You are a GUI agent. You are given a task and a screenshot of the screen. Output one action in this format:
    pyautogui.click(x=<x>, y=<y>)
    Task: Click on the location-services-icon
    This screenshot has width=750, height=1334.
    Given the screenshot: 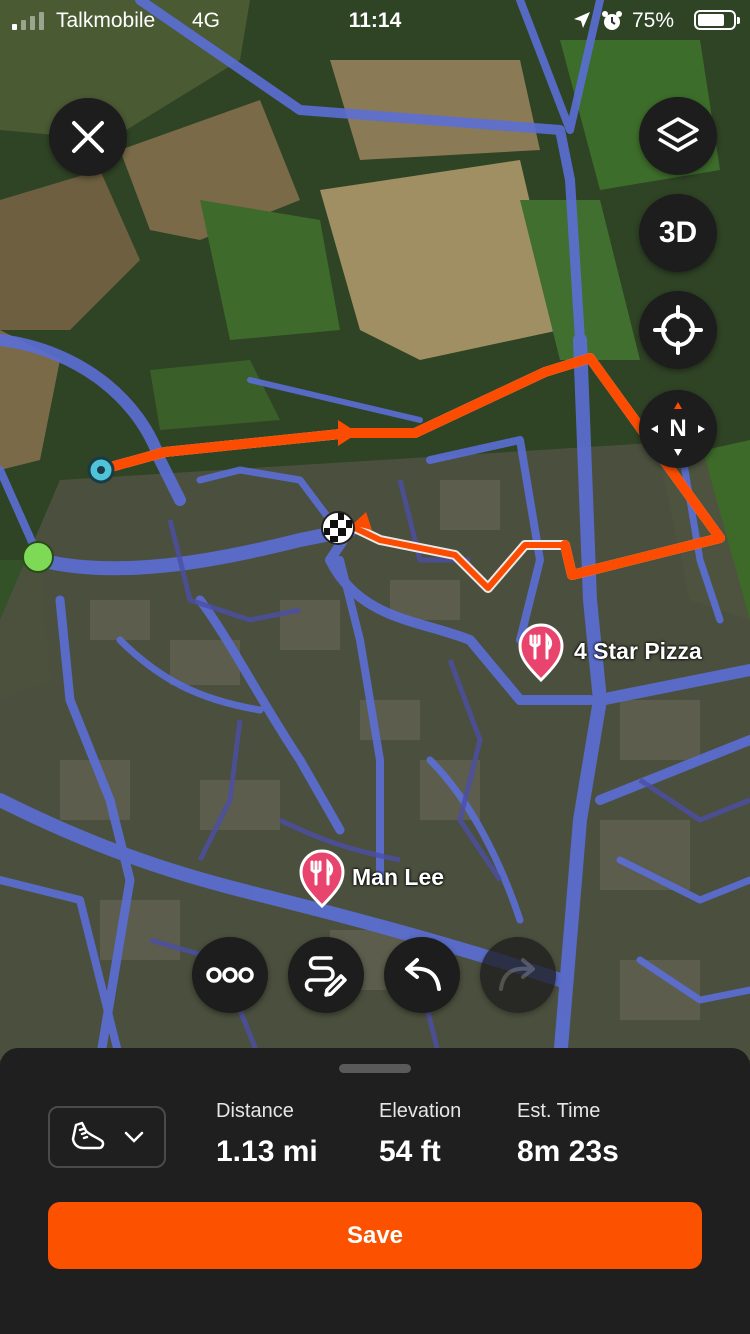 What is the action you would take?
    pyautogui.click(x=582, y=20)
    